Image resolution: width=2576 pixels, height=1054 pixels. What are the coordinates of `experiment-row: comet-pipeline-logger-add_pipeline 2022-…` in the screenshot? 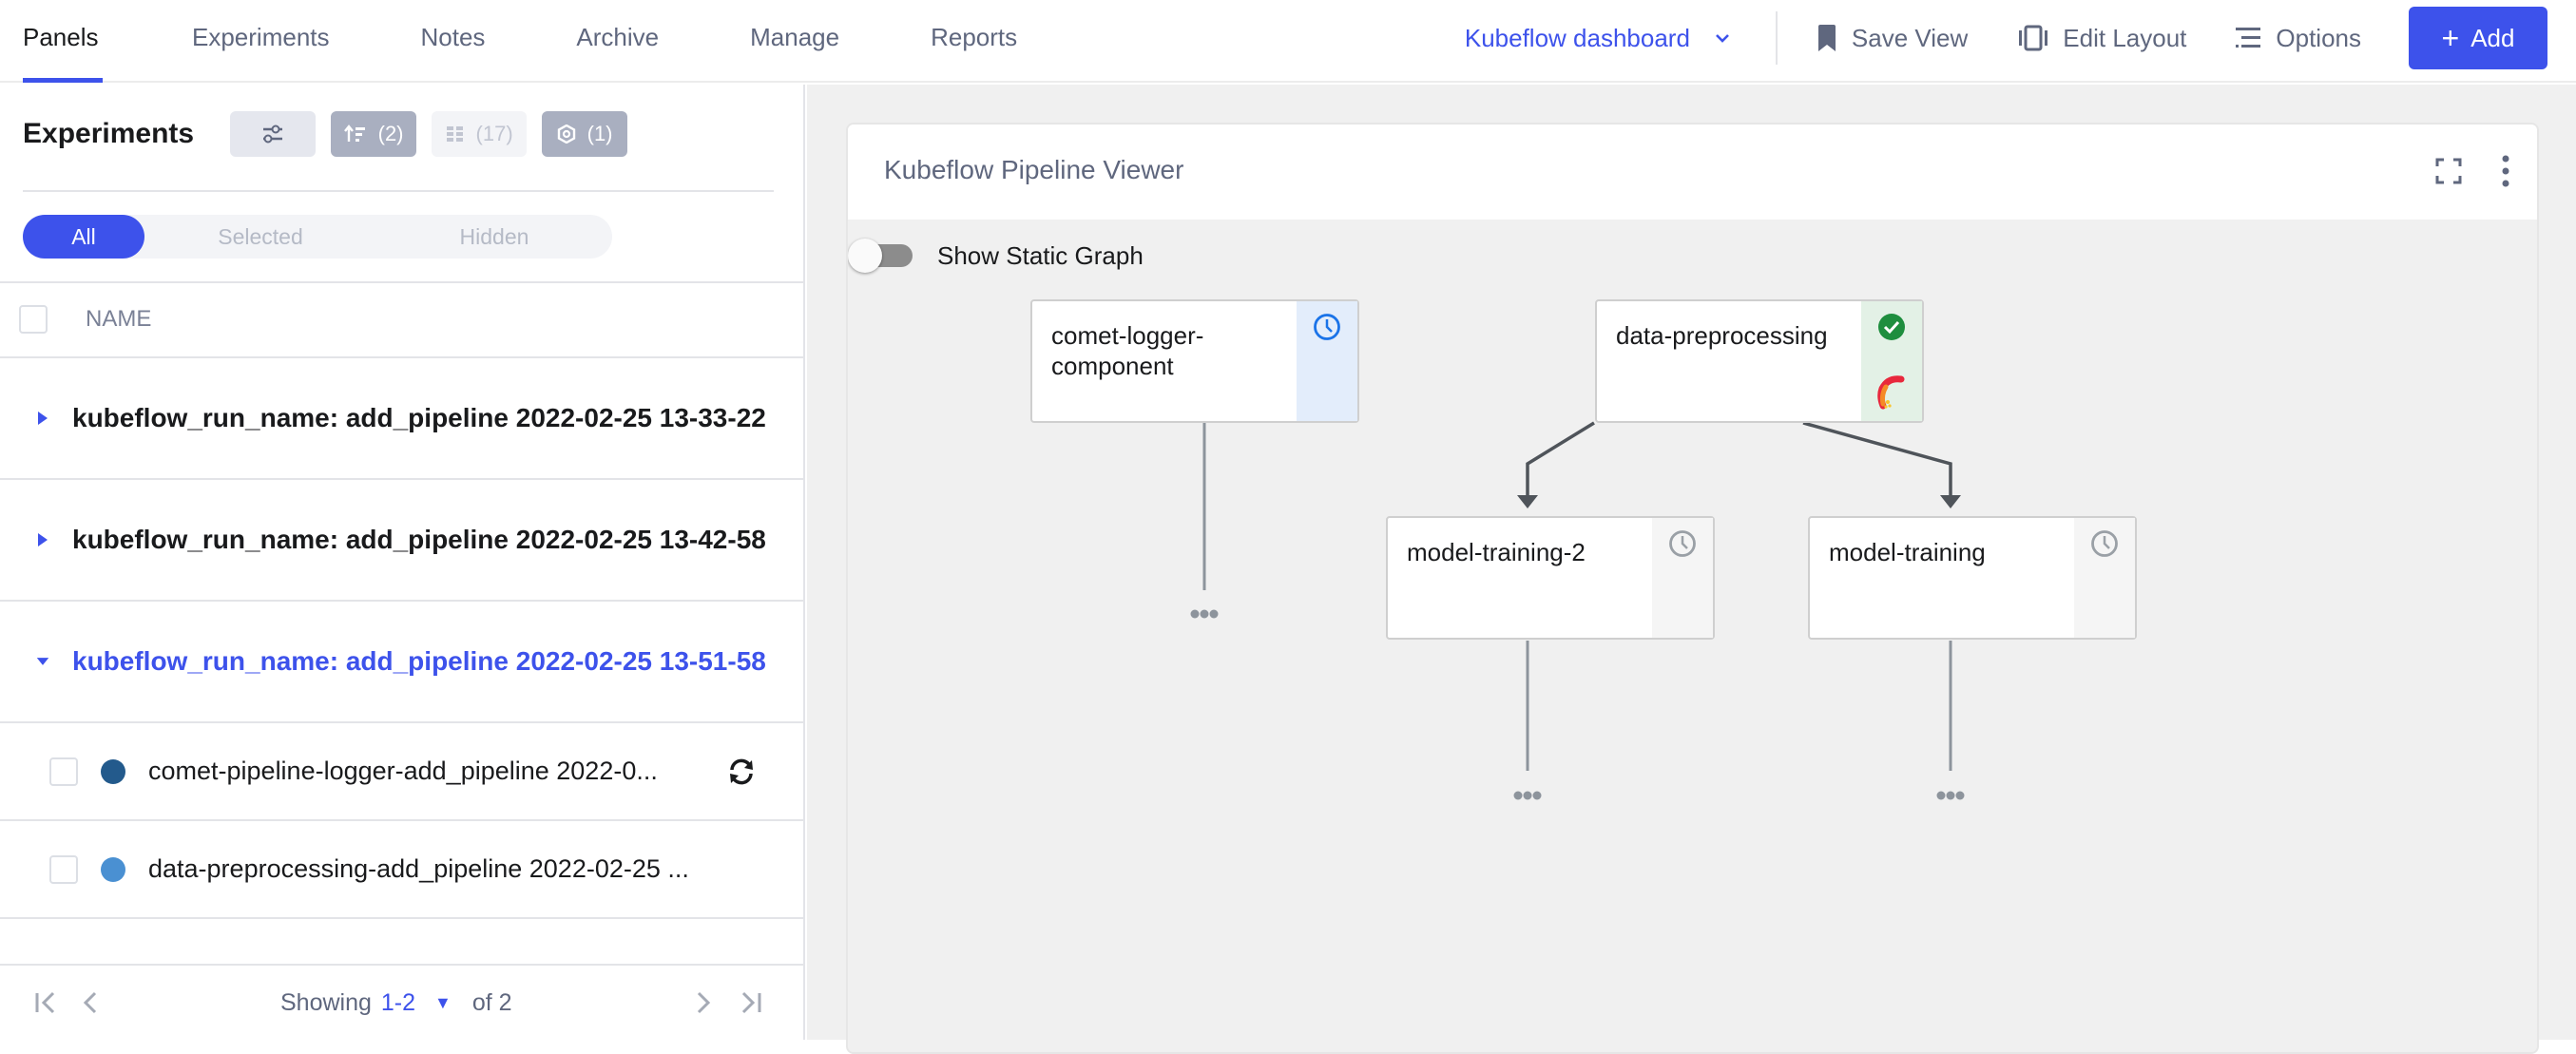 It's located at (402, 771).